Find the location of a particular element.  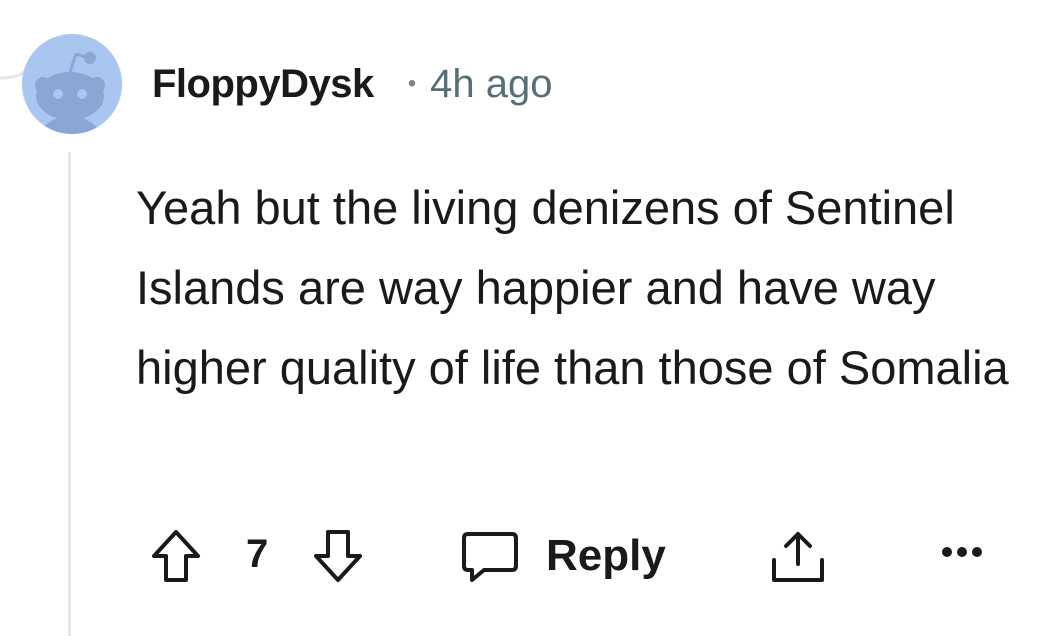

share-button is located at coordinates (798, 557).